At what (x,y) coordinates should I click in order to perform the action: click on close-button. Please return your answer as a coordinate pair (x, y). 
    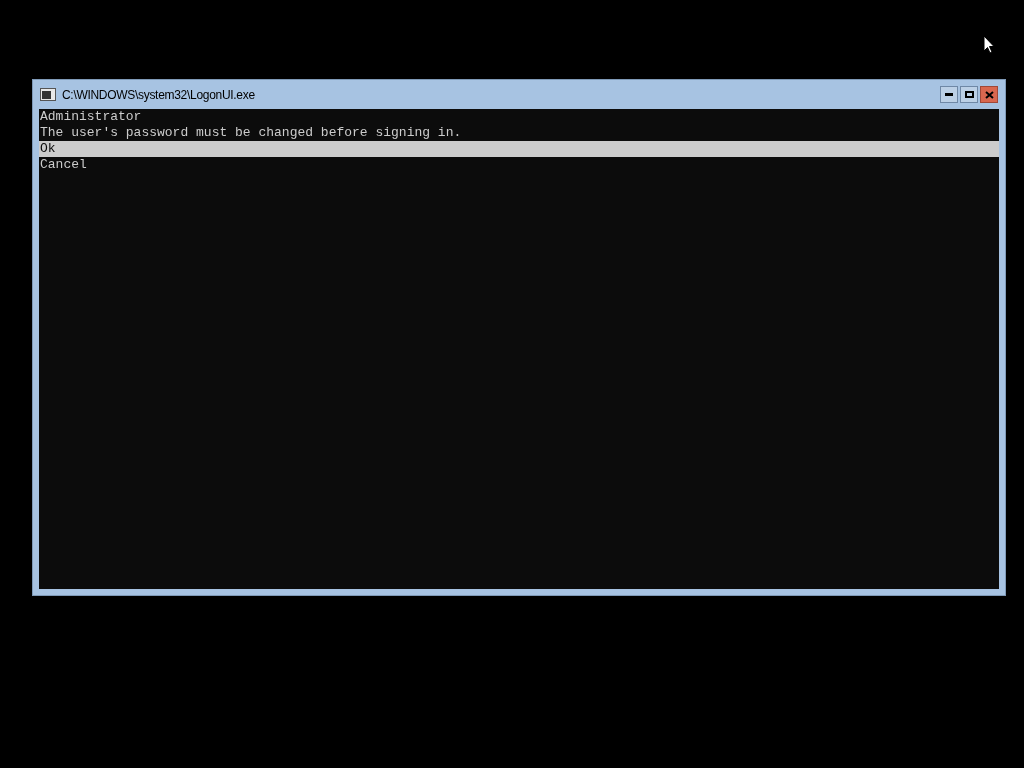
    Looking at the image, I should click on (989, 94).